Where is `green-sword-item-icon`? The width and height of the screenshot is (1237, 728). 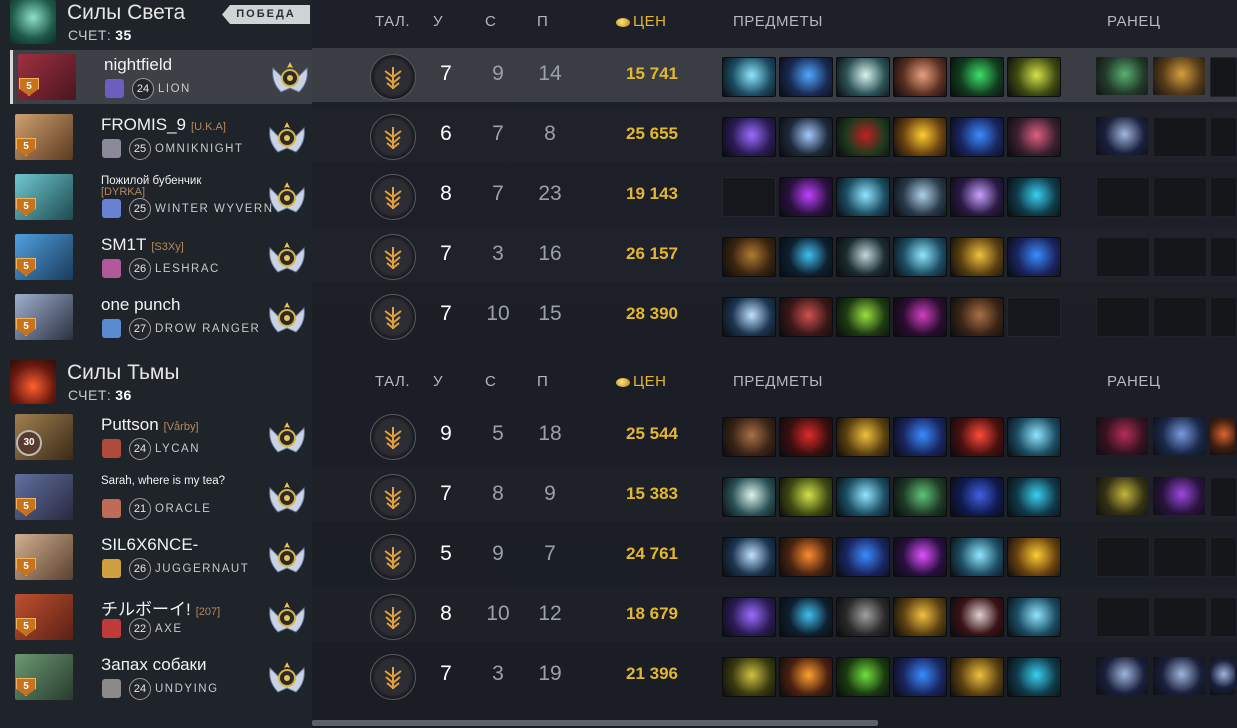 green-sword-item-icon is located at coordinates (863, 677).